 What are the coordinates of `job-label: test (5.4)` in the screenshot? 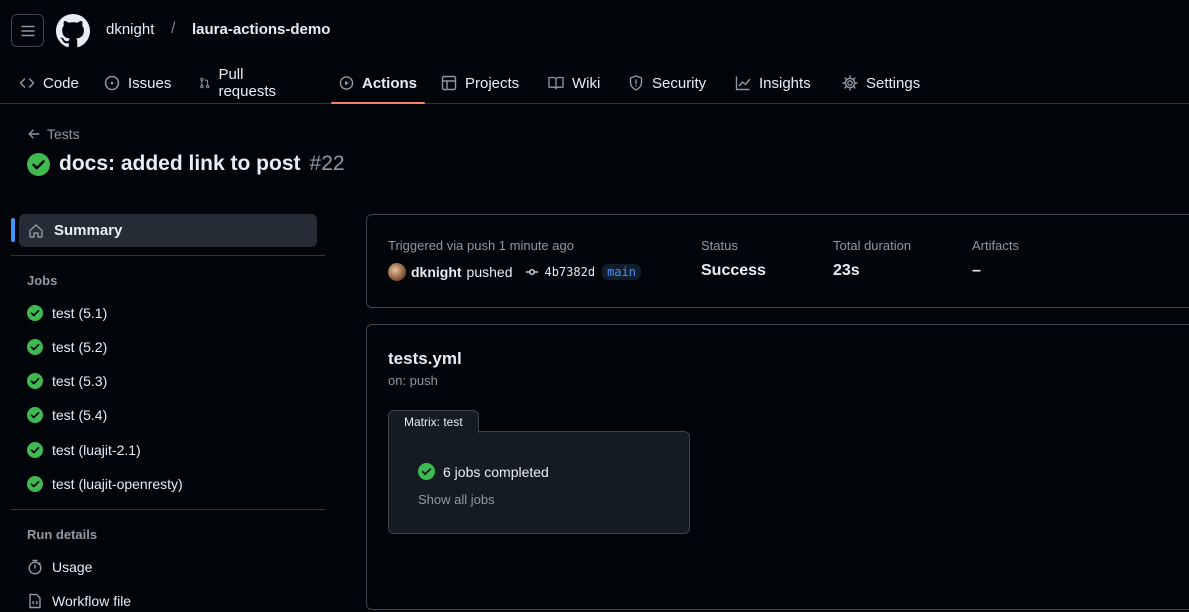 It's located at (80, 415).